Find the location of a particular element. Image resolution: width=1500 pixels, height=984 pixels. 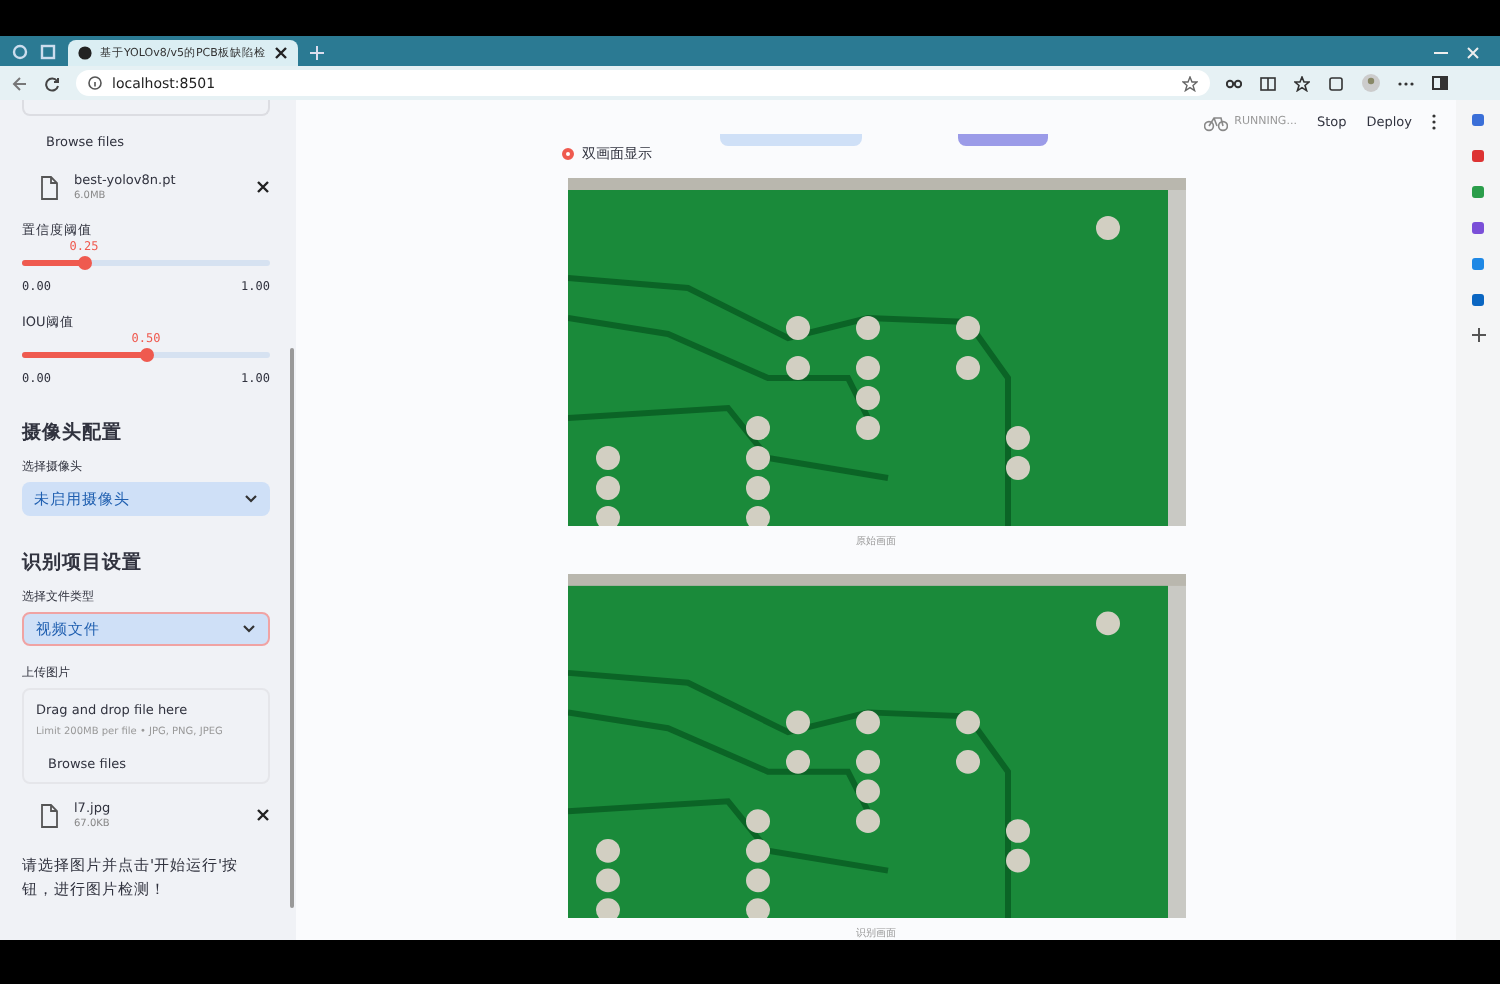

back-icon is located at coordinates (20, 83).